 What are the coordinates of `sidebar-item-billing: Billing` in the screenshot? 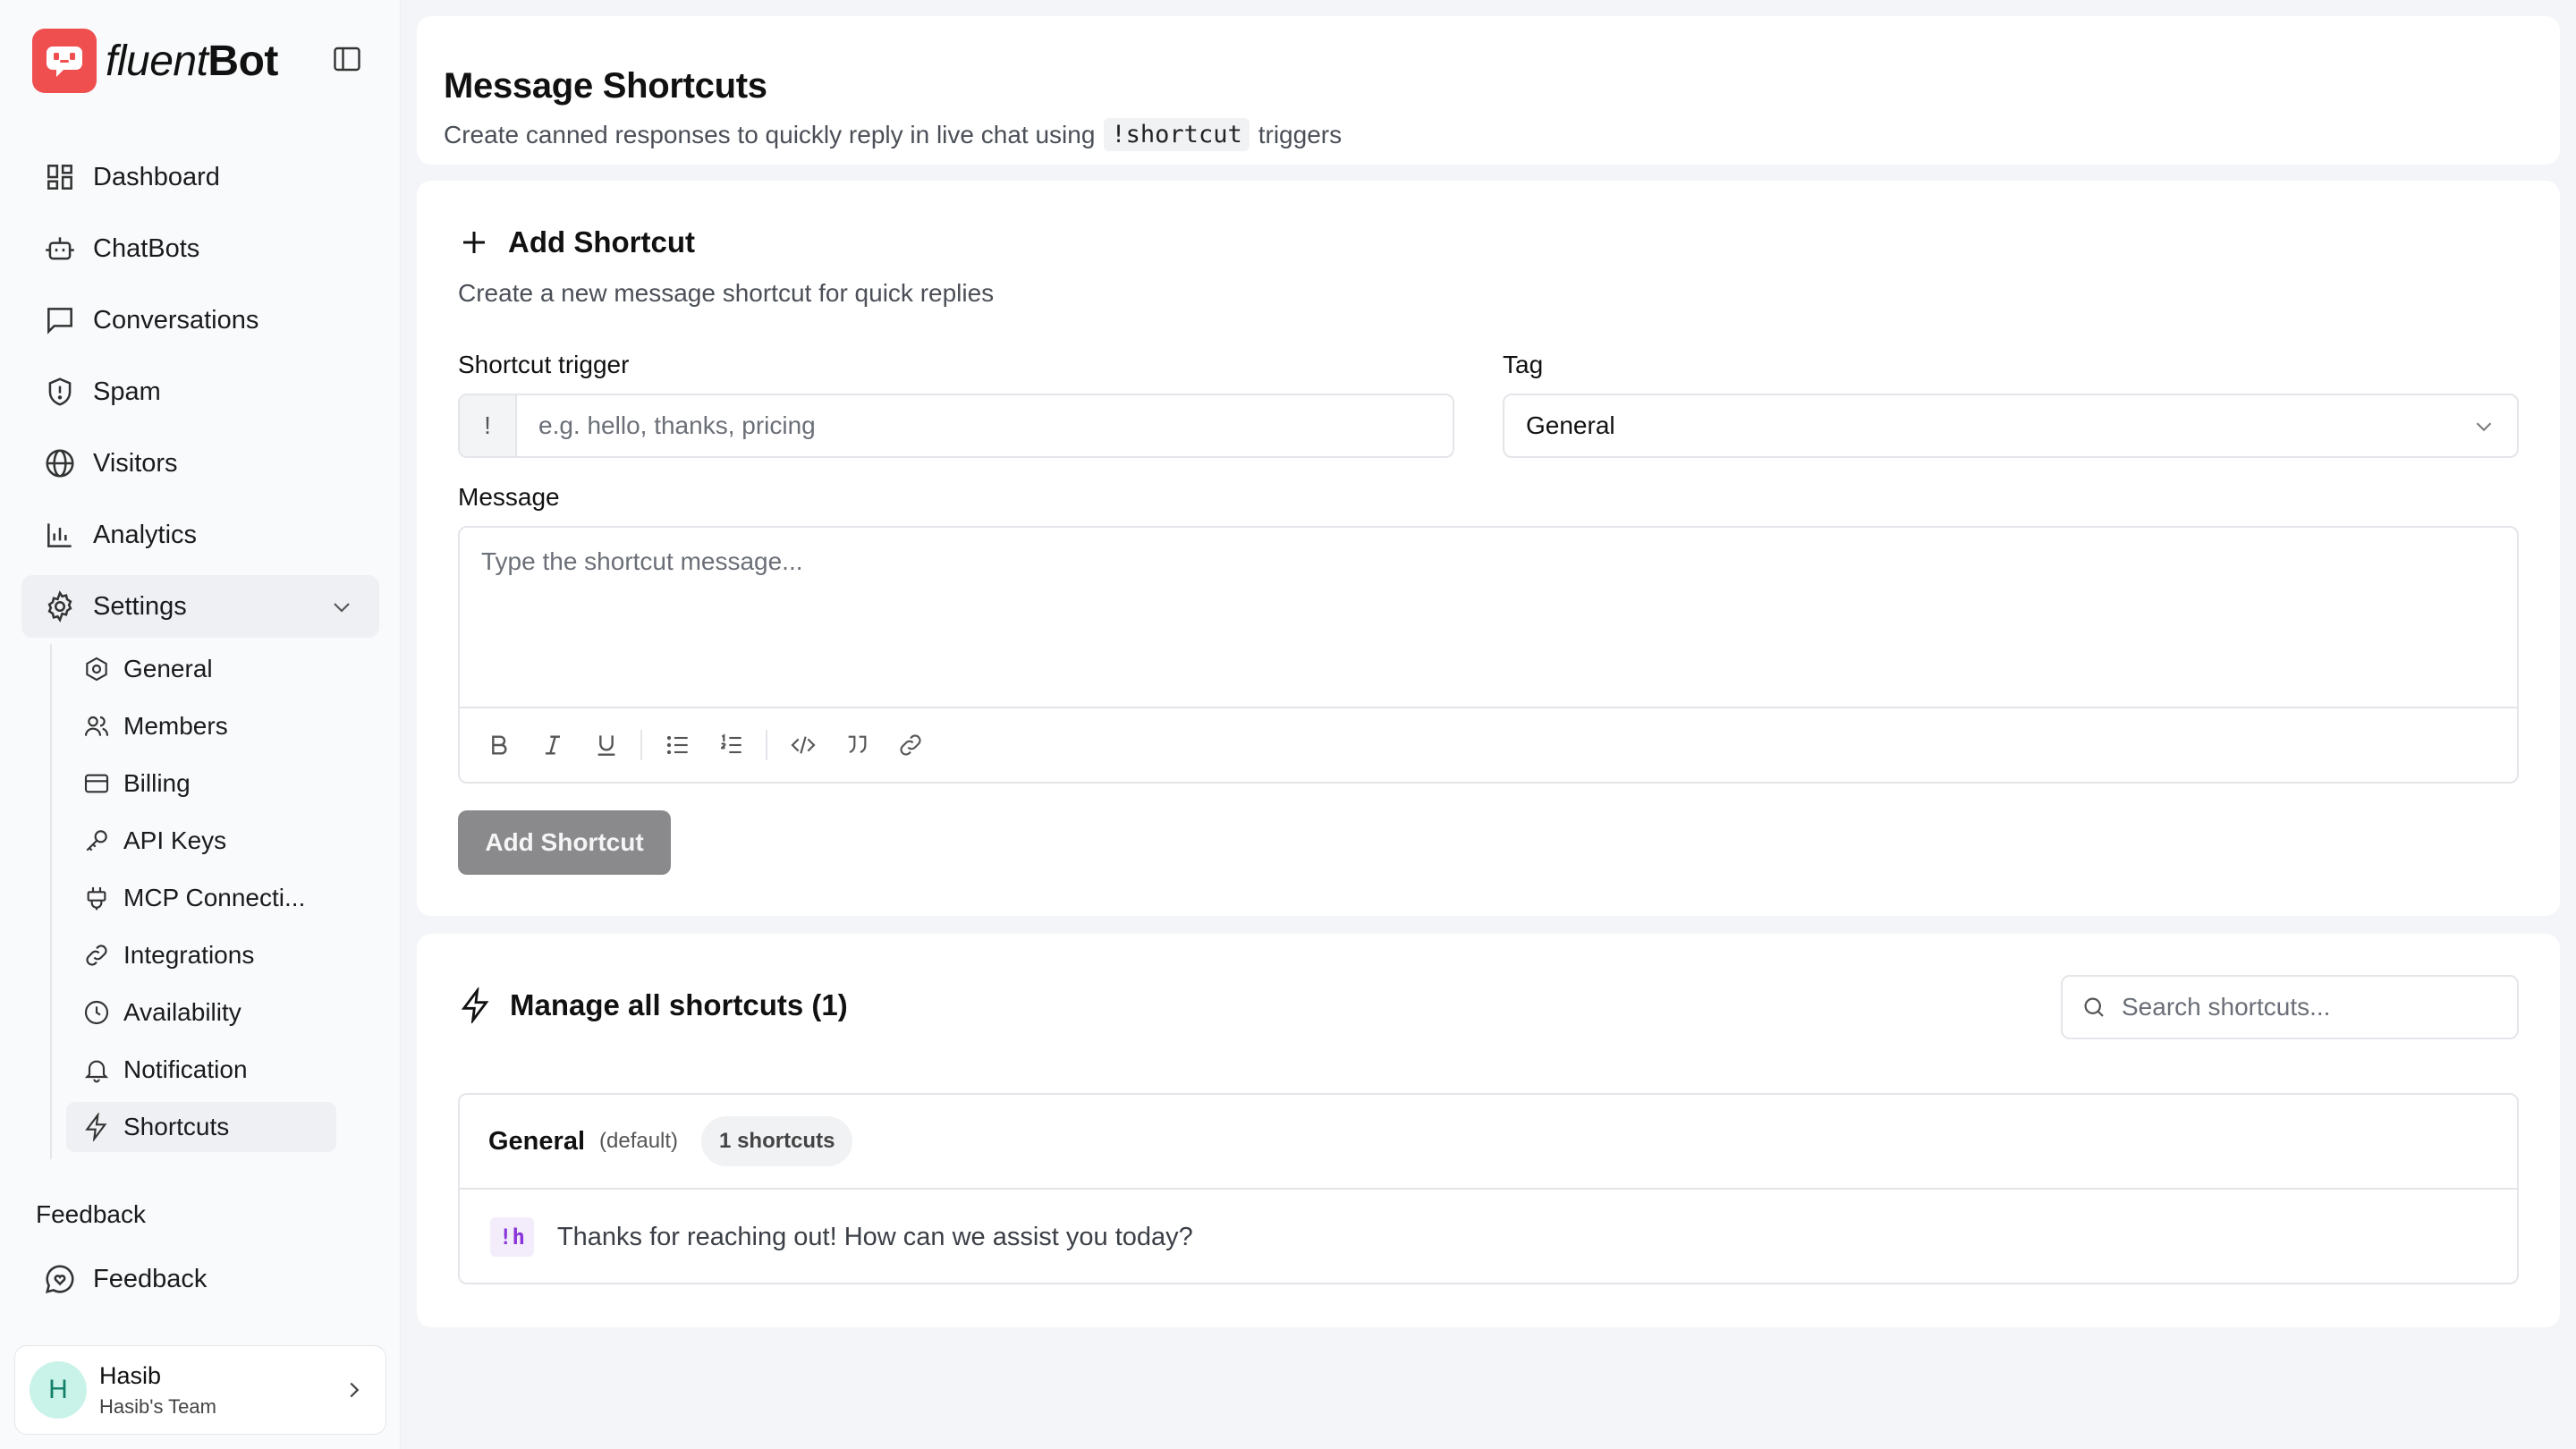 It's located at (201, 783).